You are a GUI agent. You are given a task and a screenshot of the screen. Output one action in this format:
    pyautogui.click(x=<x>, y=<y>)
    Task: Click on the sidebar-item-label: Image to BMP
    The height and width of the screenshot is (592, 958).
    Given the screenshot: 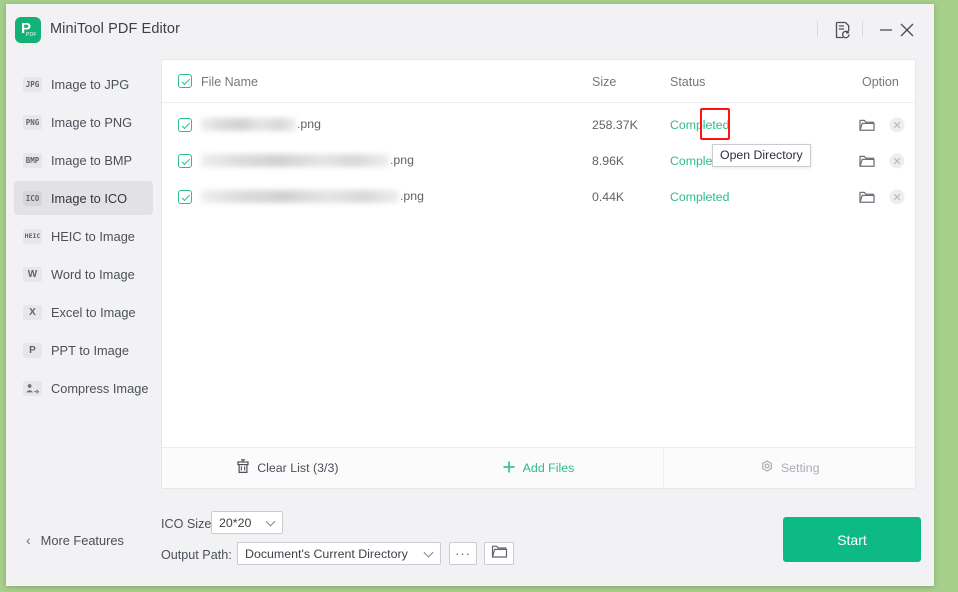 What is the action you would take?
    pyautogui.click(x=92, y=160)
    